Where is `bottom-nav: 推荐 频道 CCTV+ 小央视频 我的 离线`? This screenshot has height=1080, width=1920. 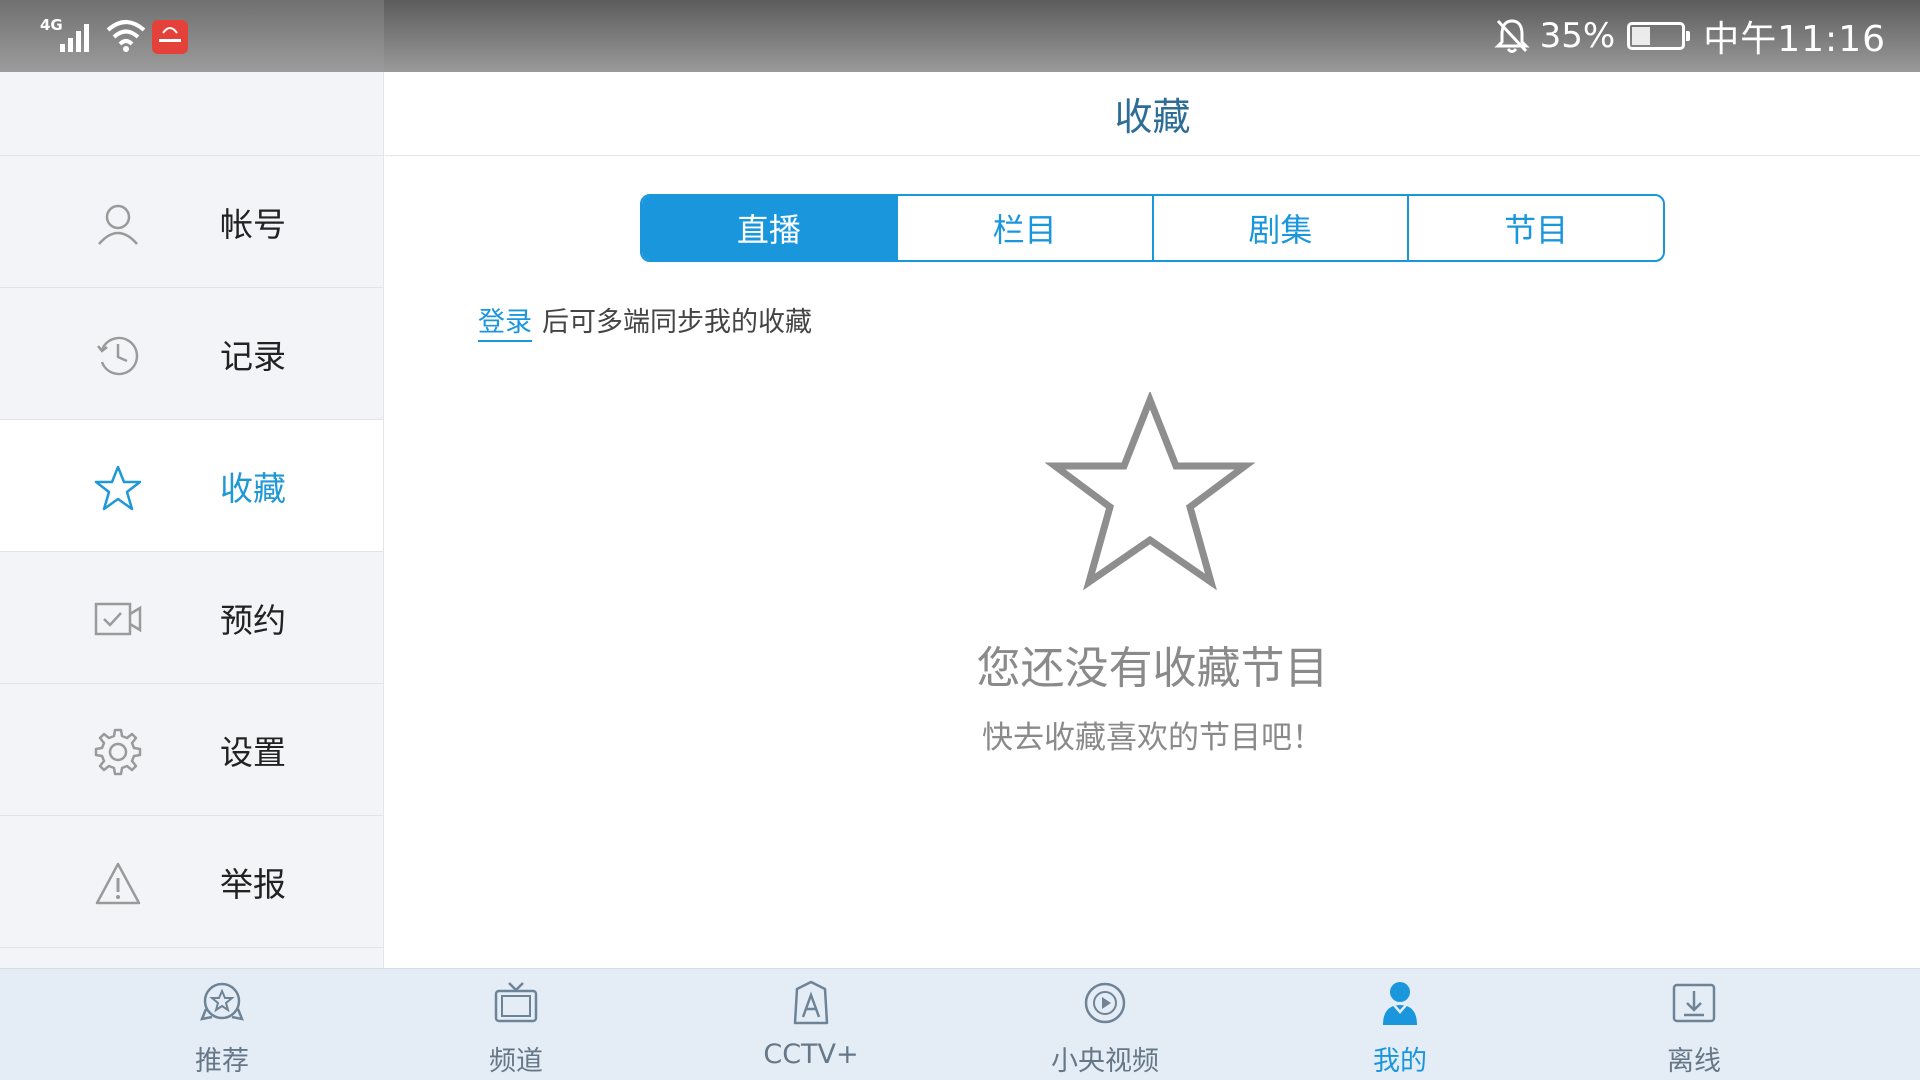 bottom-nav: 推荐 频道 CCTV+ 小央视频 我的 离线 is located at coordinates (960, 1024).